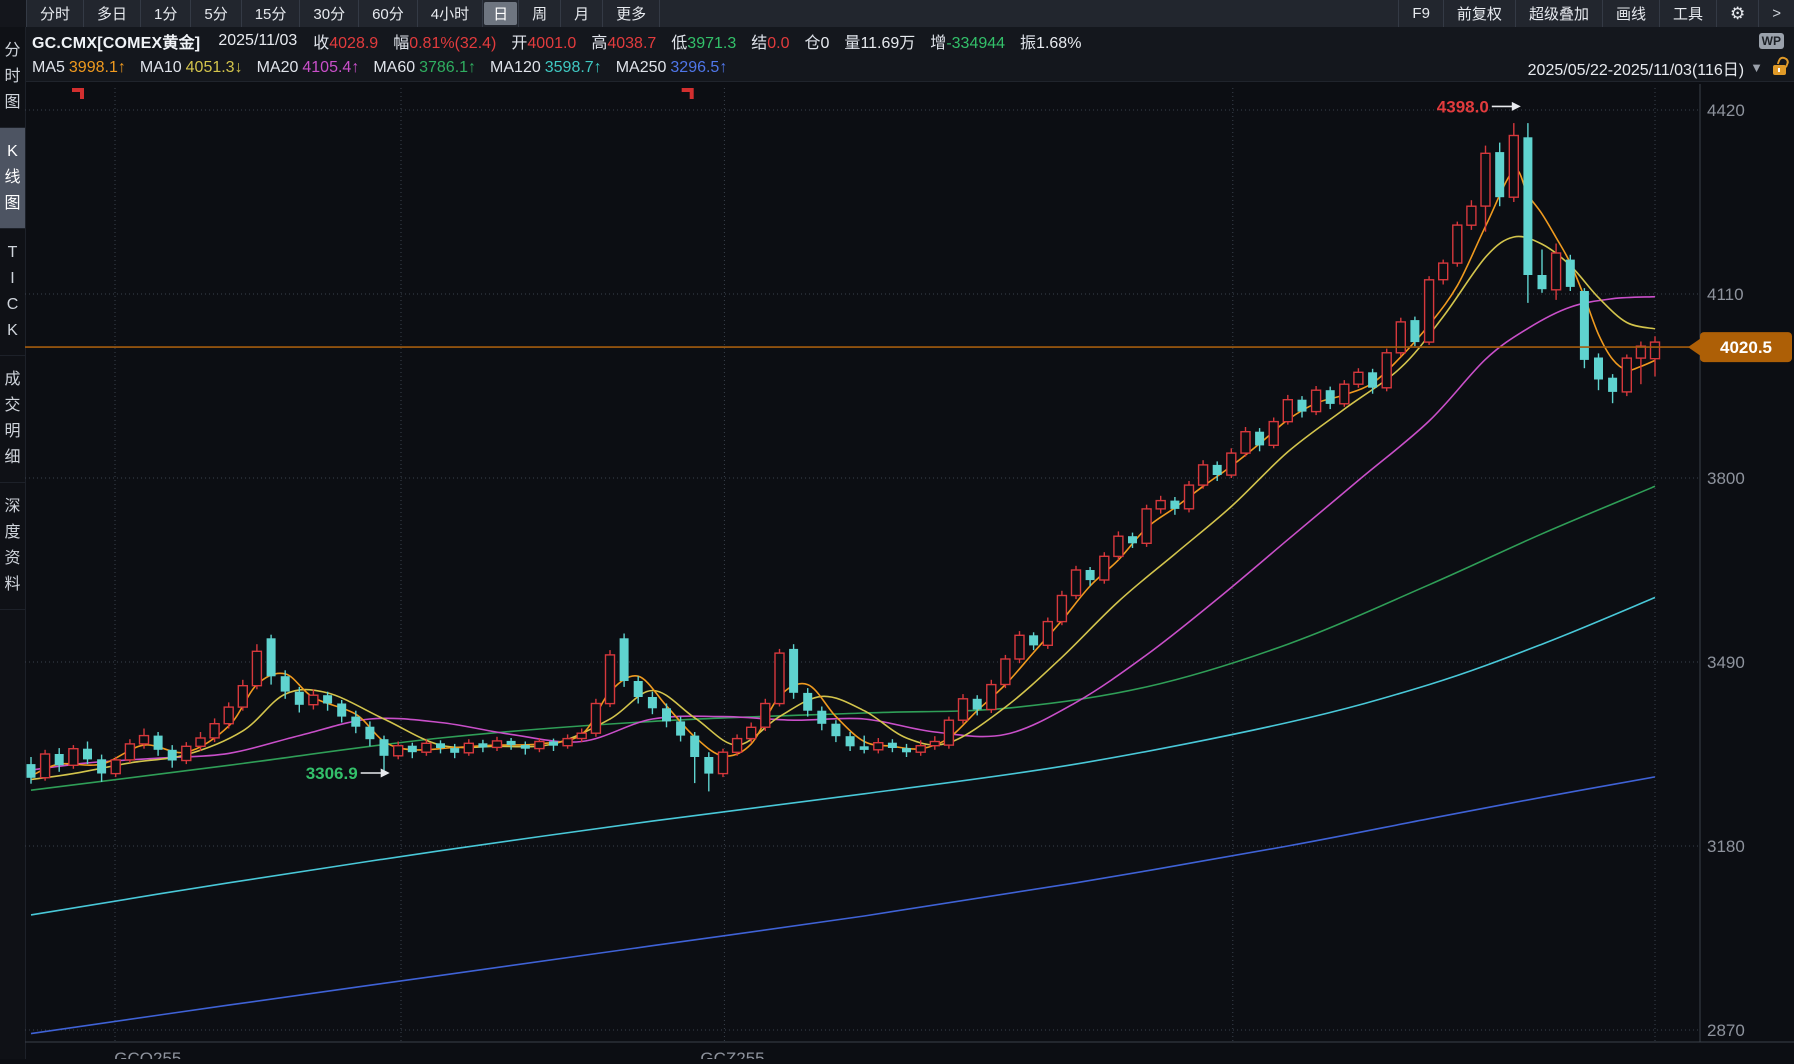 The height and width of the screenshot is (1064, 1794). Describe the element at coordinates (401, 43) in the screenshot. I see `field-change-label: 幅` at that location.